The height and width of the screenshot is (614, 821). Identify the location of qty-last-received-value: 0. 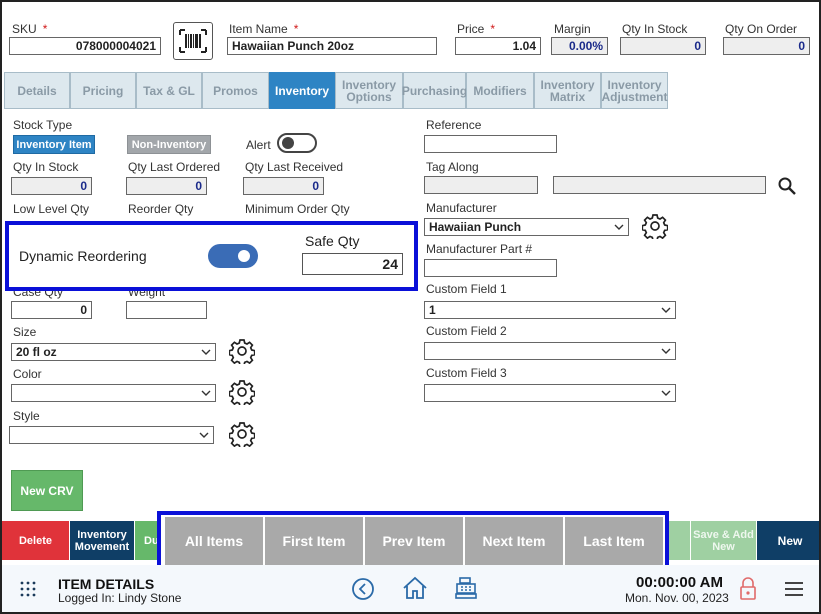
(283, 186).